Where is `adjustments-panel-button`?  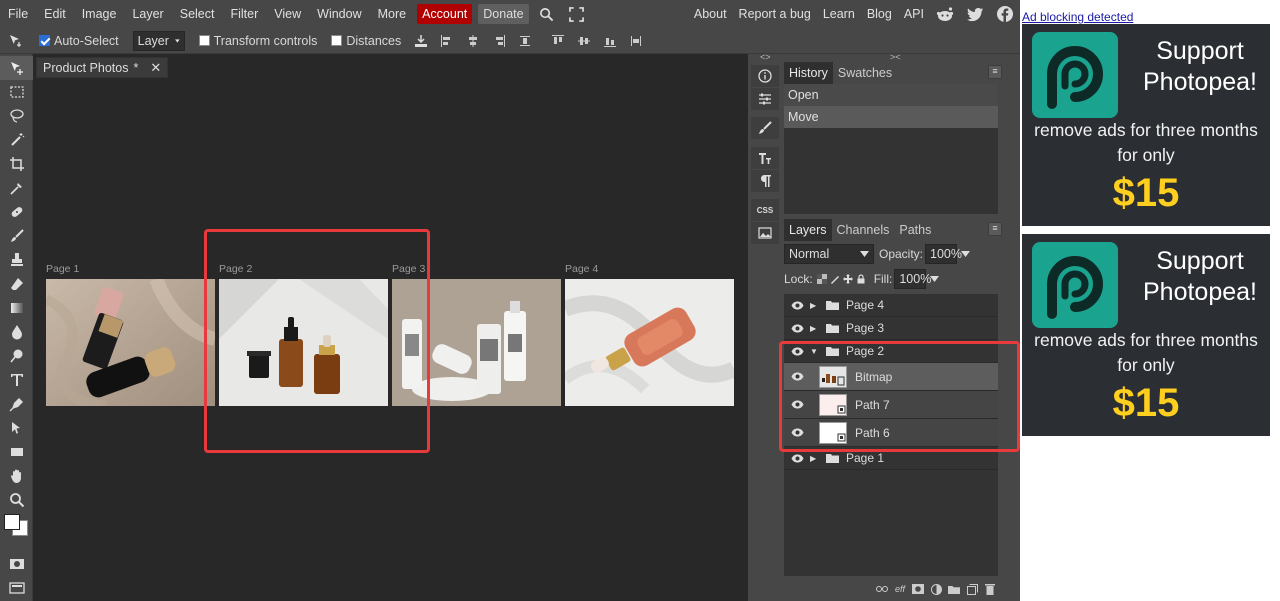
adjustments-panel-button is located at coordinates (765, 99).